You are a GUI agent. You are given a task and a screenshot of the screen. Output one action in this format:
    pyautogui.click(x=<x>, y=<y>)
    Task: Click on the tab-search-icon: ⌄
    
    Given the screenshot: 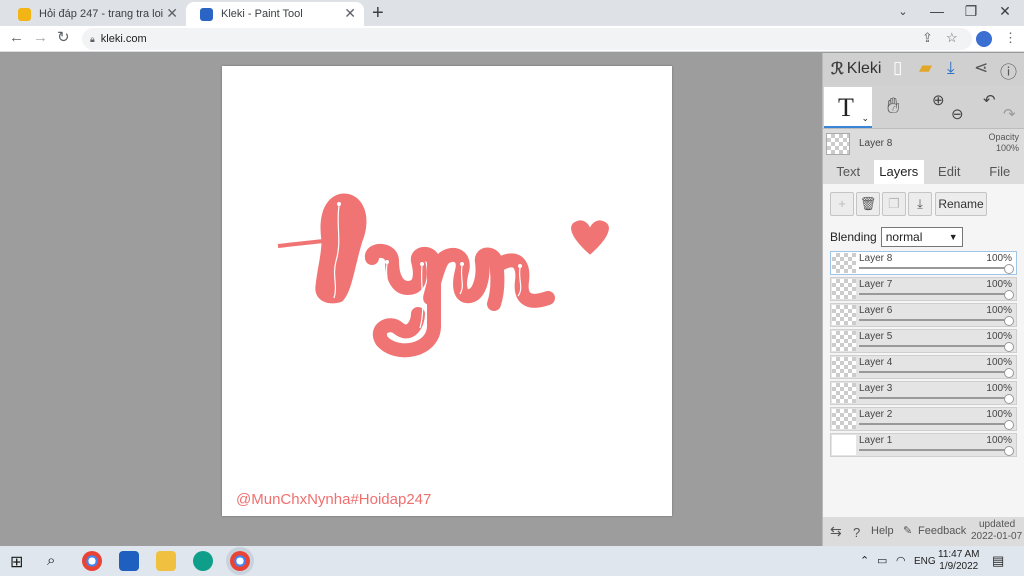 What is the action you would take?
    pyautogui.click(x=903, y=11)
    